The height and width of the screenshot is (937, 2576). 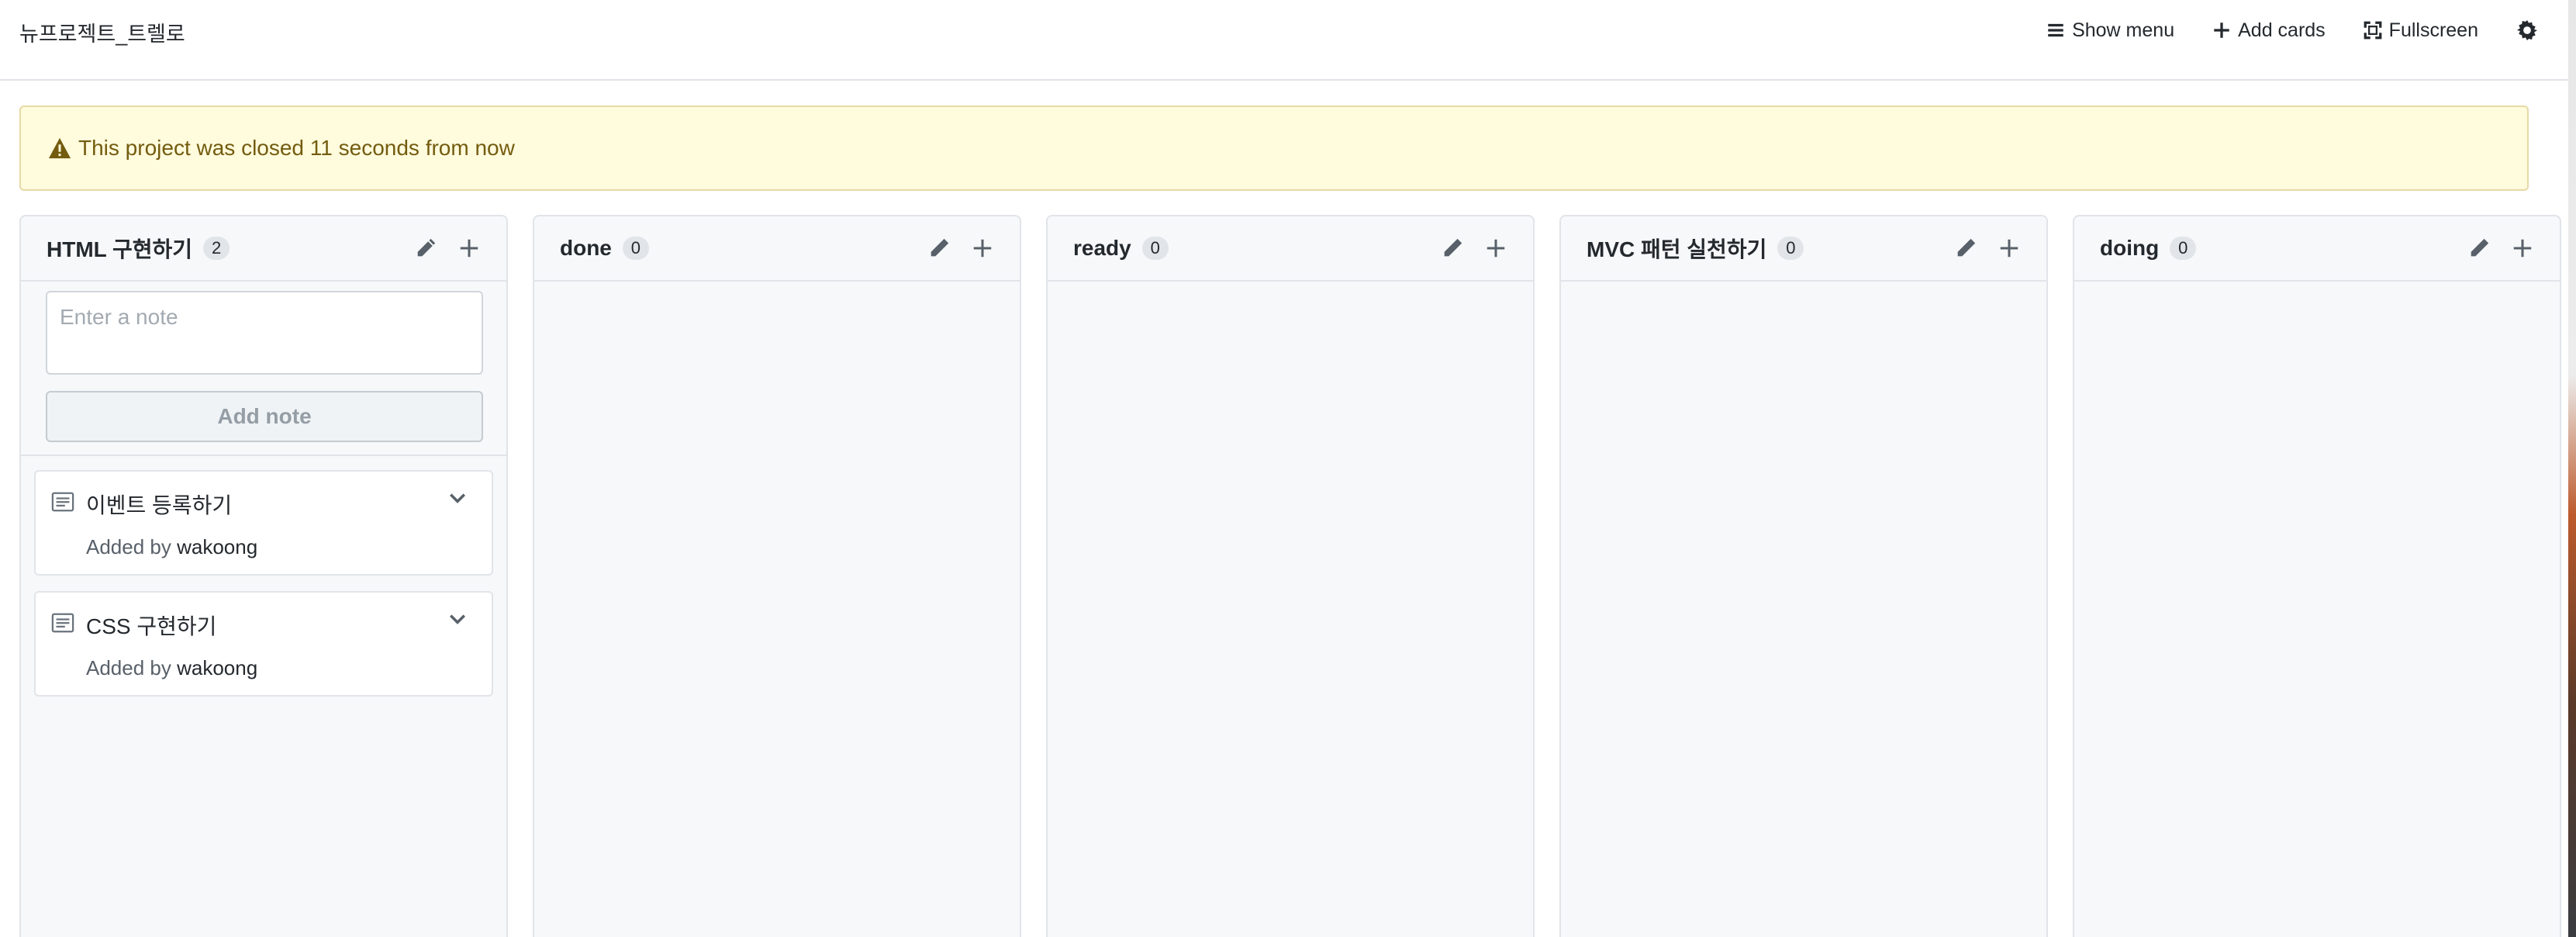 I want to click on top-bar: 뉴프로젝트_트렐로 Show menu Add cards Fullscreen, so click(x=1284, y=40).